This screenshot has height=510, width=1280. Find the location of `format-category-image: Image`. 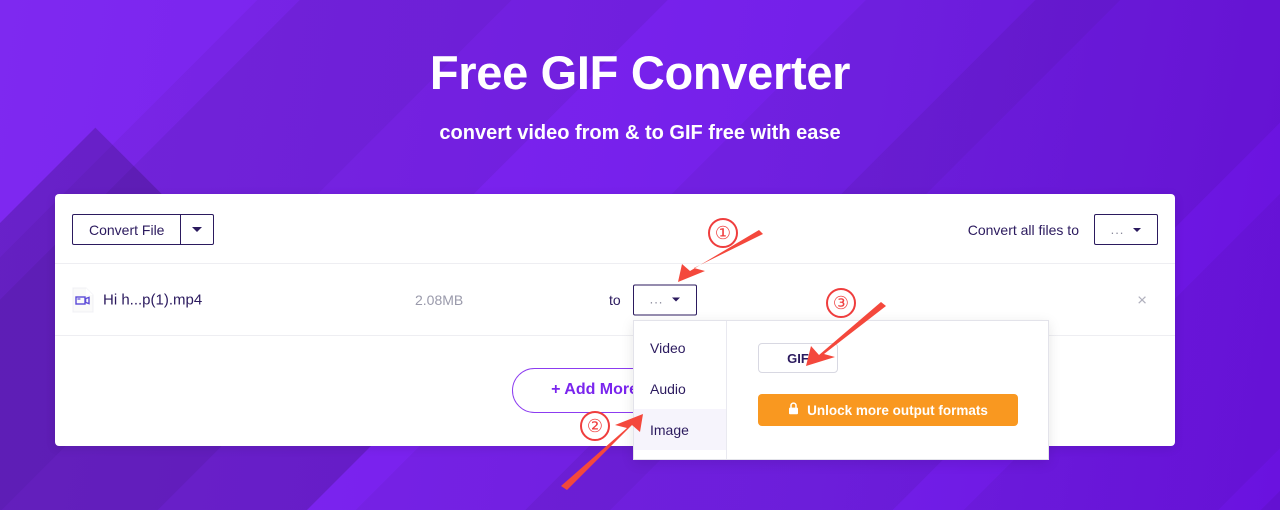

format-category-image: Image is located at coordinates (680, 429).